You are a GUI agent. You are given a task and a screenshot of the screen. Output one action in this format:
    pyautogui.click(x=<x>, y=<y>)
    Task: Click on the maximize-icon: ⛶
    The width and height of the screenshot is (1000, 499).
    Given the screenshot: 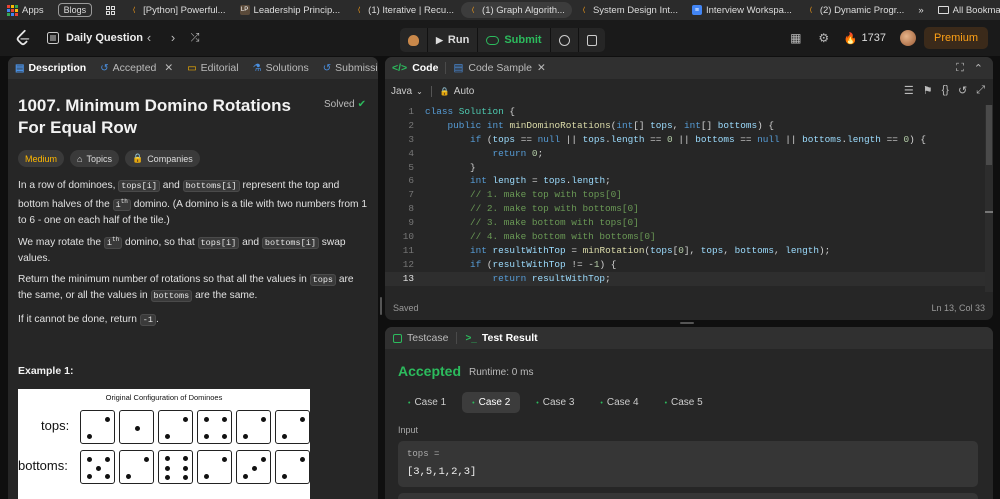 What is the action you would take?
    pyautogui.click(x=960, y=68)
    